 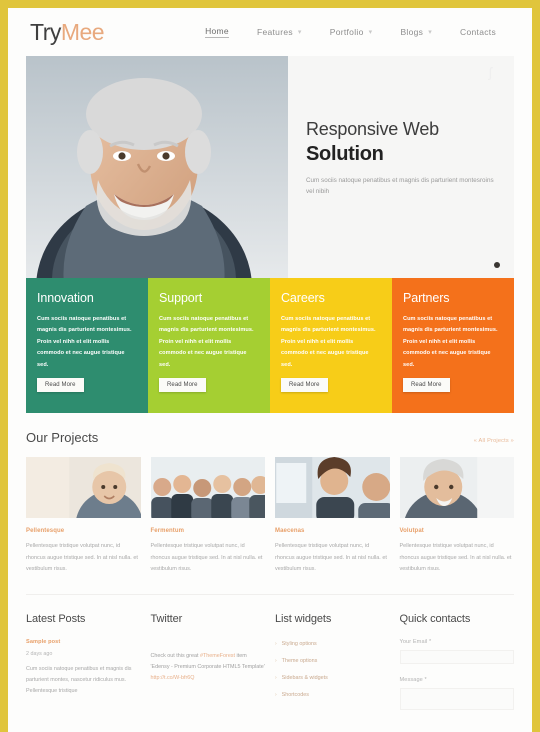 I want to click on slider-decoration-icon: ʃ, so click(x=490, y=72).